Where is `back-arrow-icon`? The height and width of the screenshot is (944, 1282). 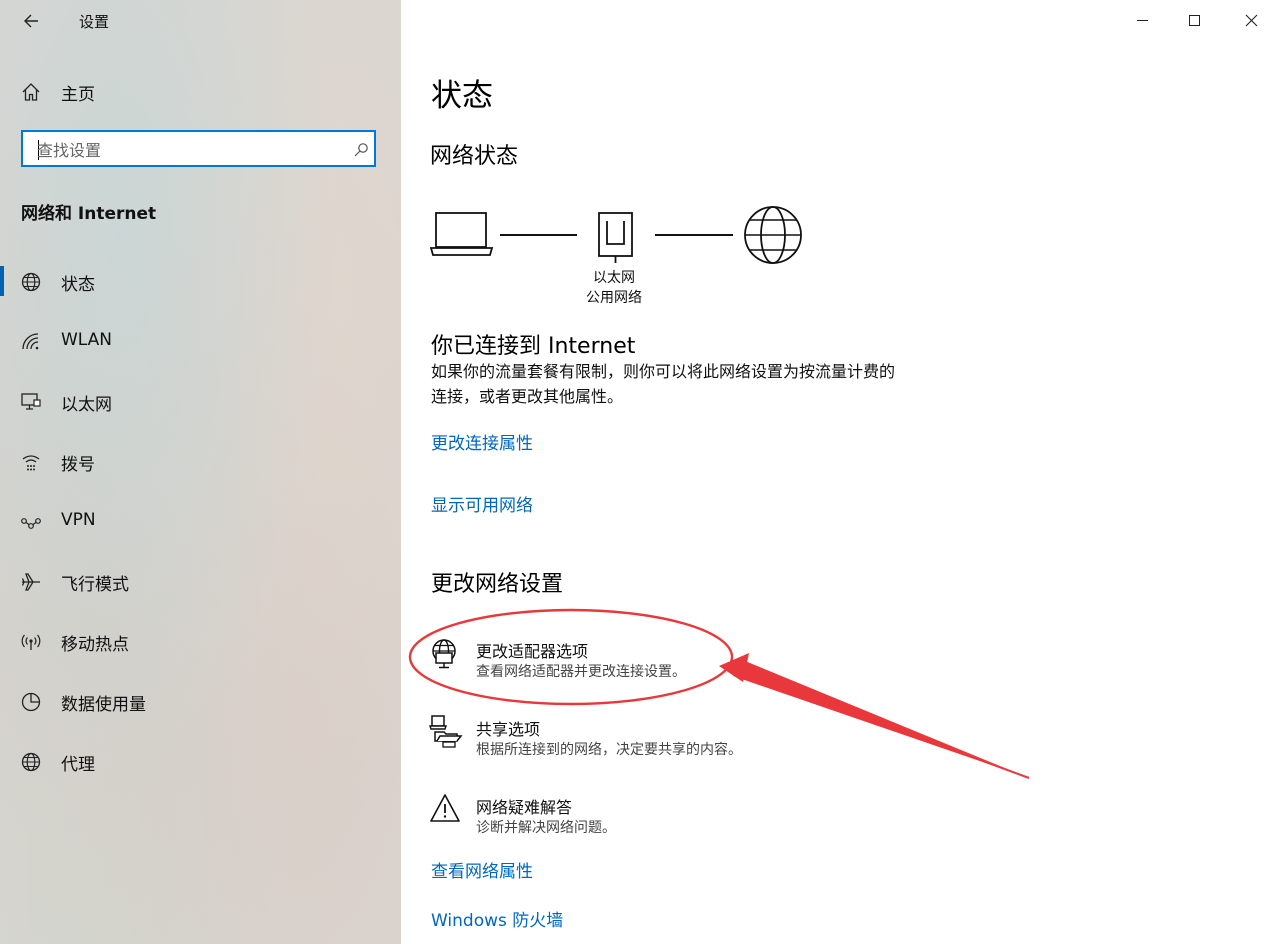 back-arrow-icon is located at coordinates (31, 21).